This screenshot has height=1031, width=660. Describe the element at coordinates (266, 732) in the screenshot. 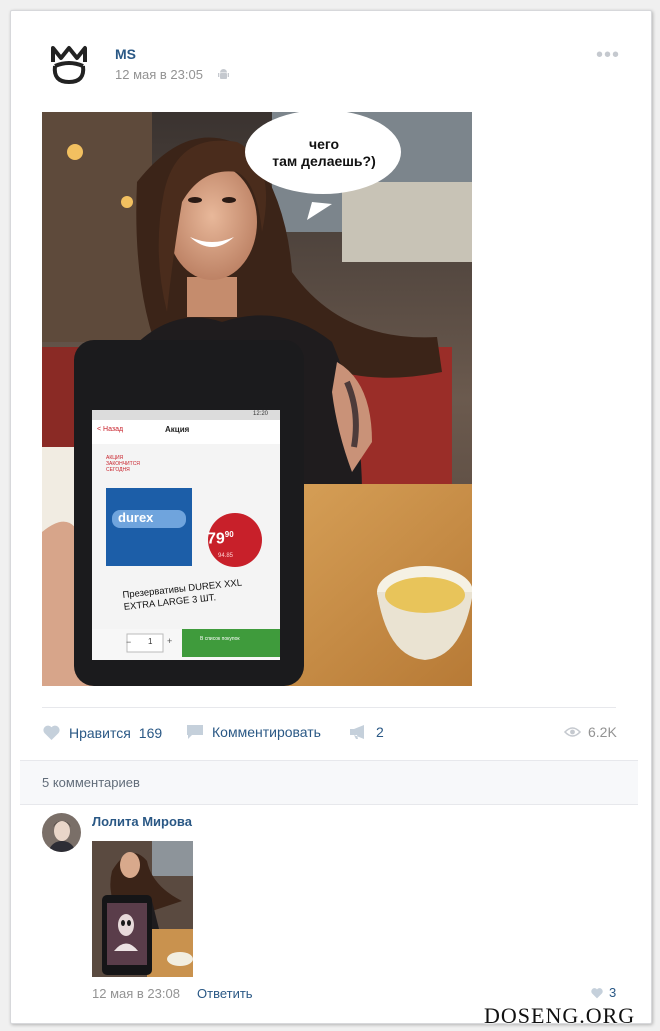

I see `comment-label: Комментировать` at that location.